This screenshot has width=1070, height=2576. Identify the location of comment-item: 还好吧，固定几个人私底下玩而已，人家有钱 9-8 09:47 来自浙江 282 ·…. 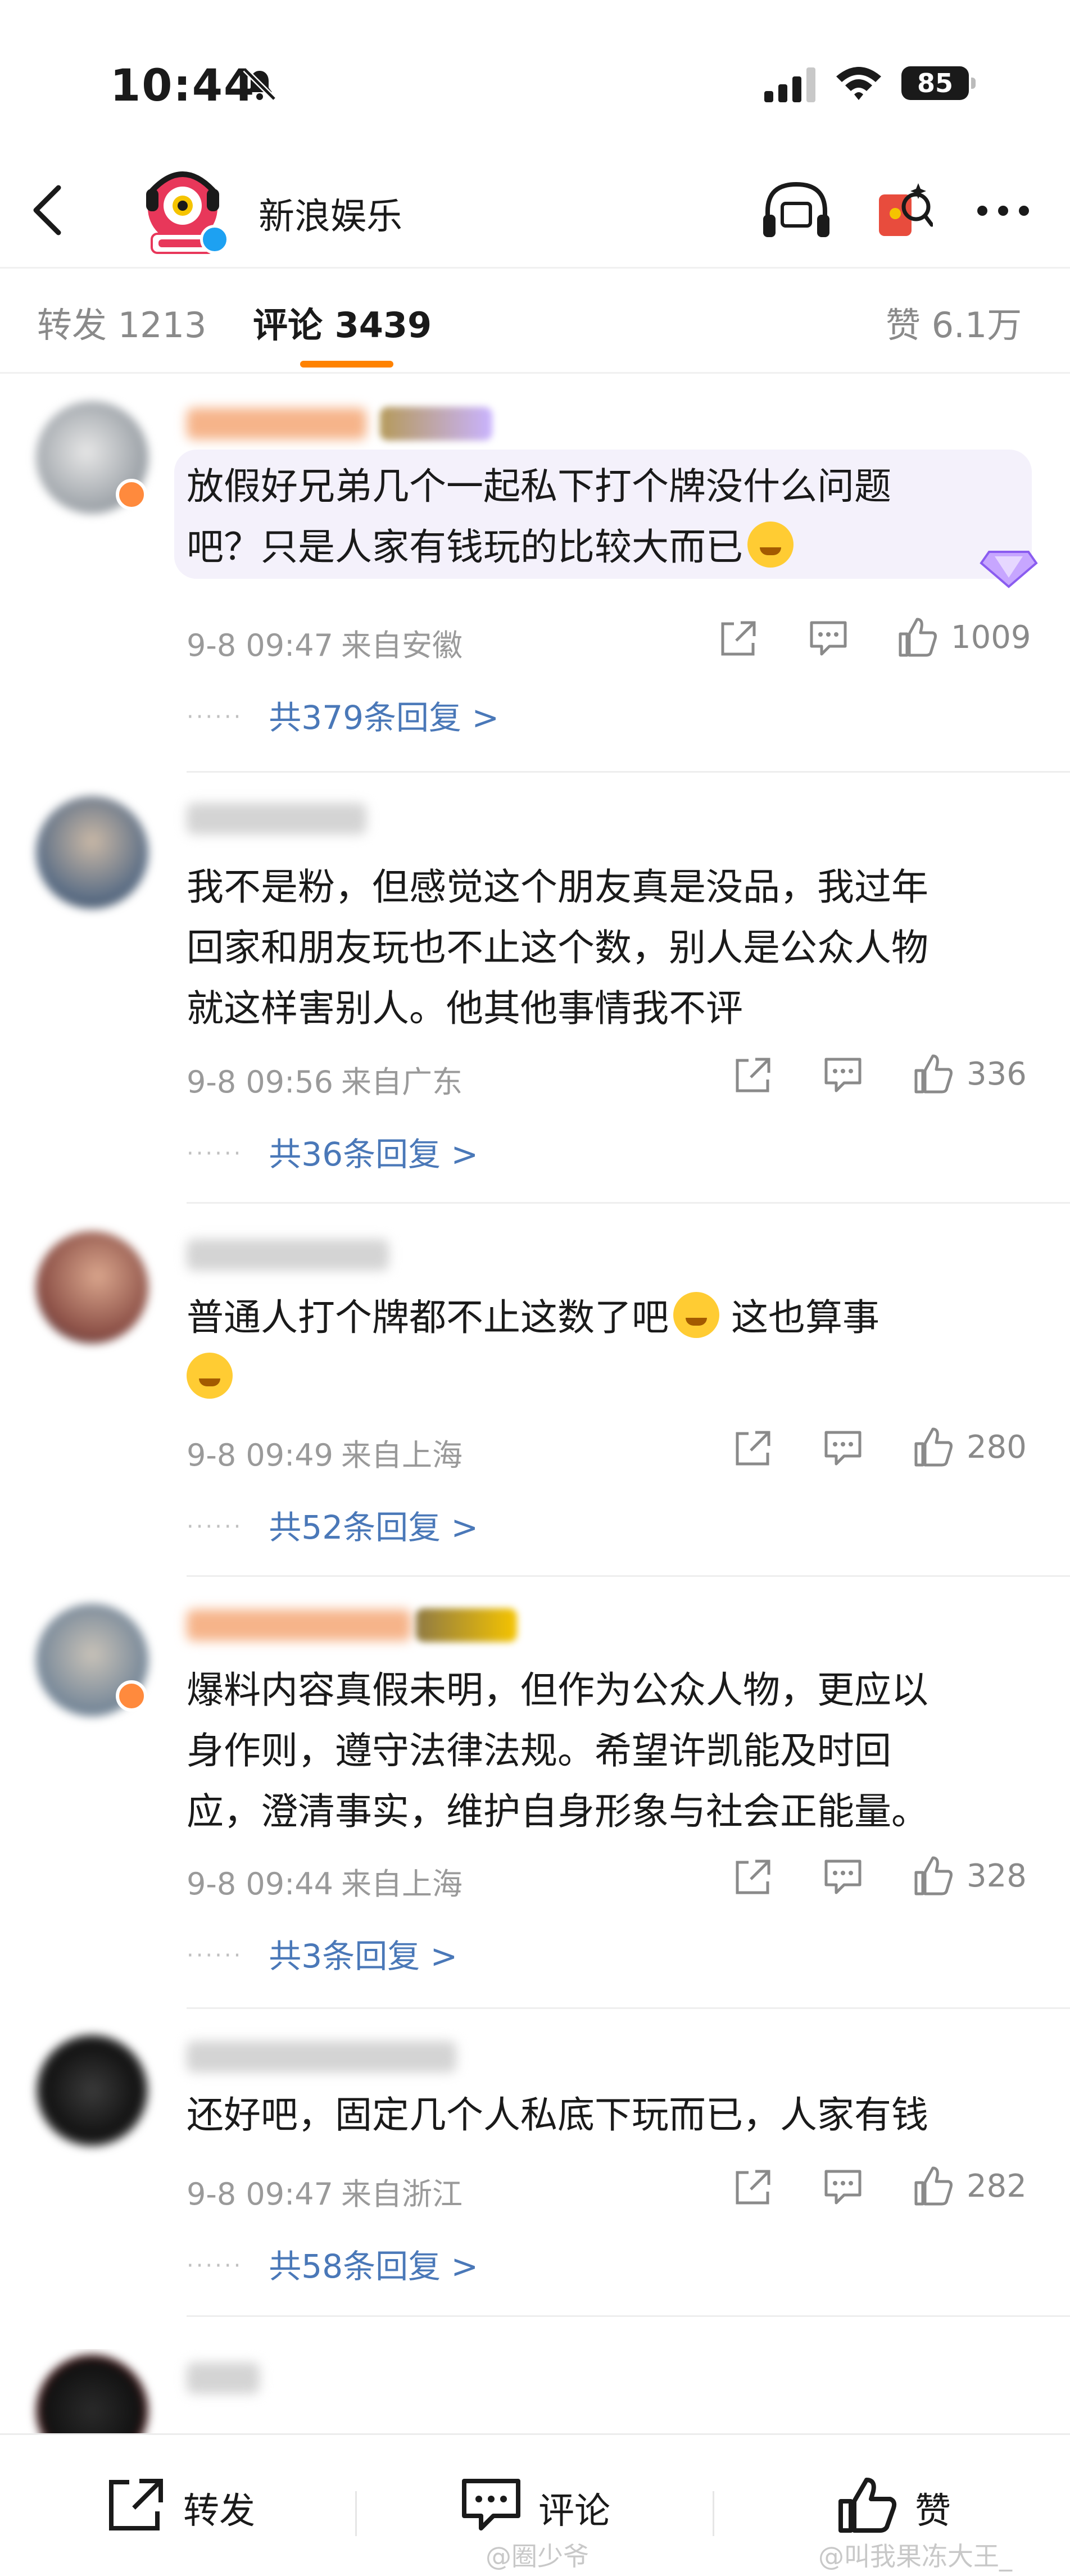
(535, 2174).